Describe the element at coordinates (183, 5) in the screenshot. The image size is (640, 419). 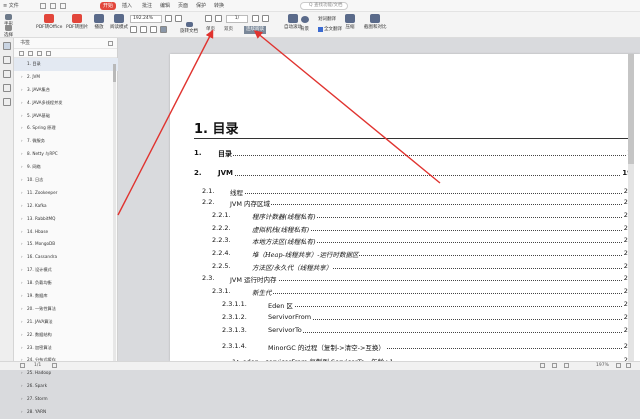
I see `menu-tab-page: 页面` at that location.